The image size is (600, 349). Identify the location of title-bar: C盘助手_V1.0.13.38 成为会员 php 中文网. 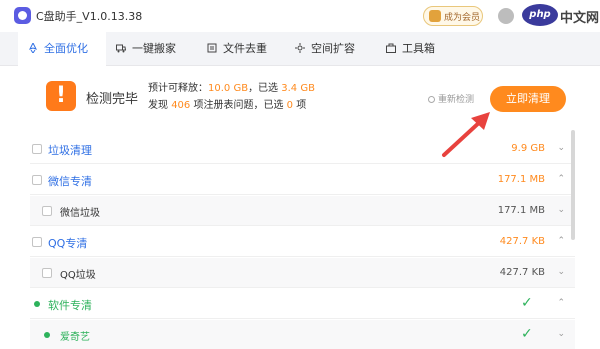
(300, 16).